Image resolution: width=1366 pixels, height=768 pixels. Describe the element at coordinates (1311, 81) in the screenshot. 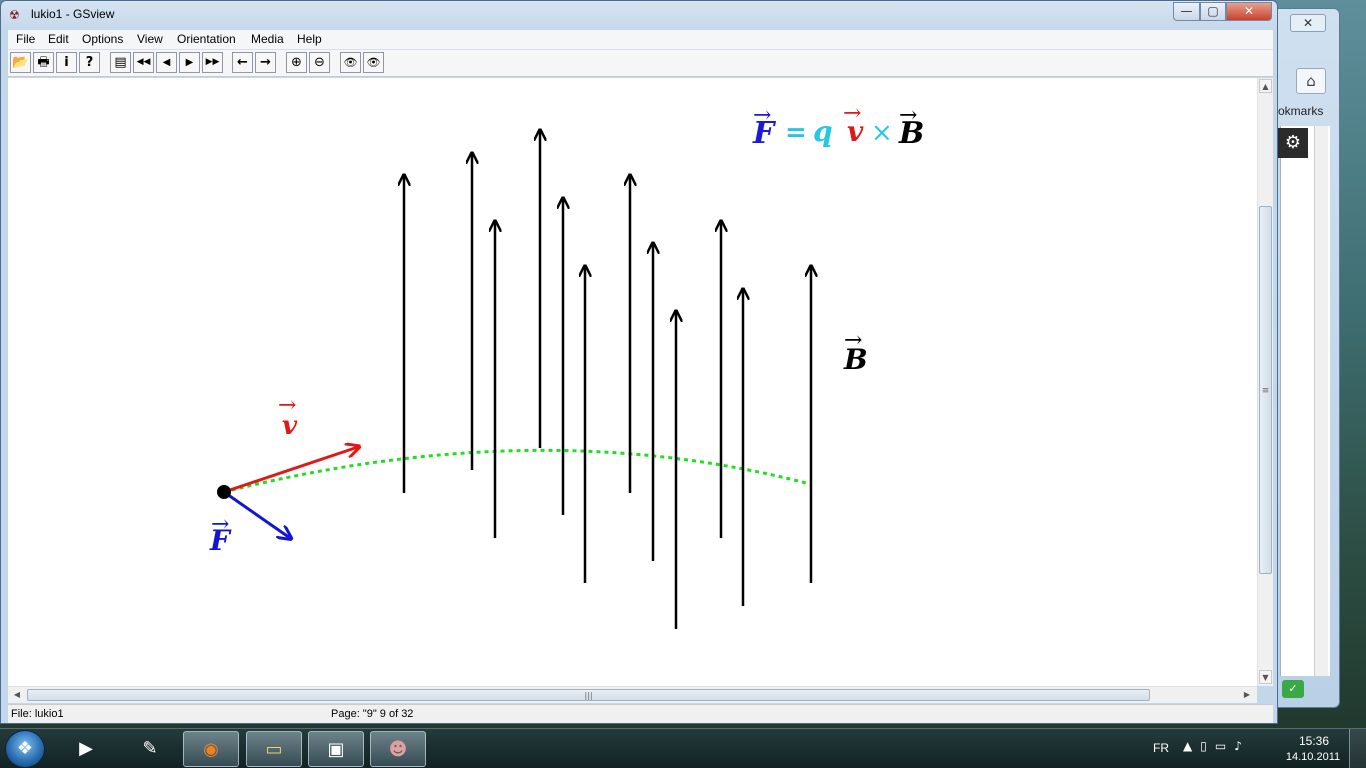

I see `home-icon: ⌂` at that location.